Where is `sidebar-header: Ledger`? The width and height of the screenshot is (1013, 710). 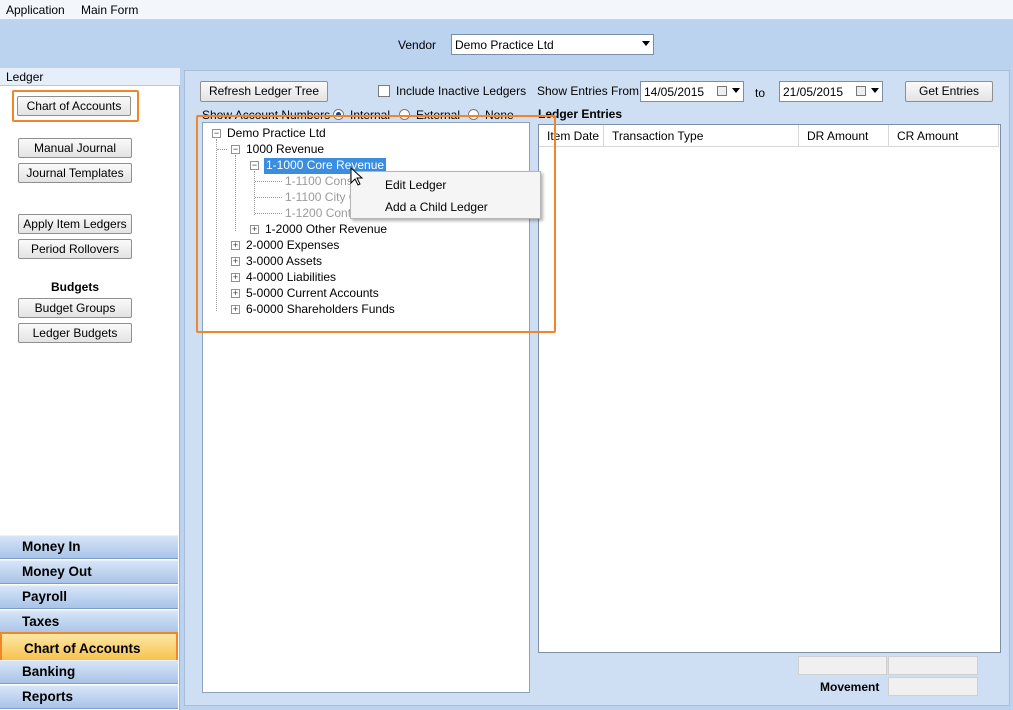 sidebar-header: Ledger is located at coordinates (90, 77).